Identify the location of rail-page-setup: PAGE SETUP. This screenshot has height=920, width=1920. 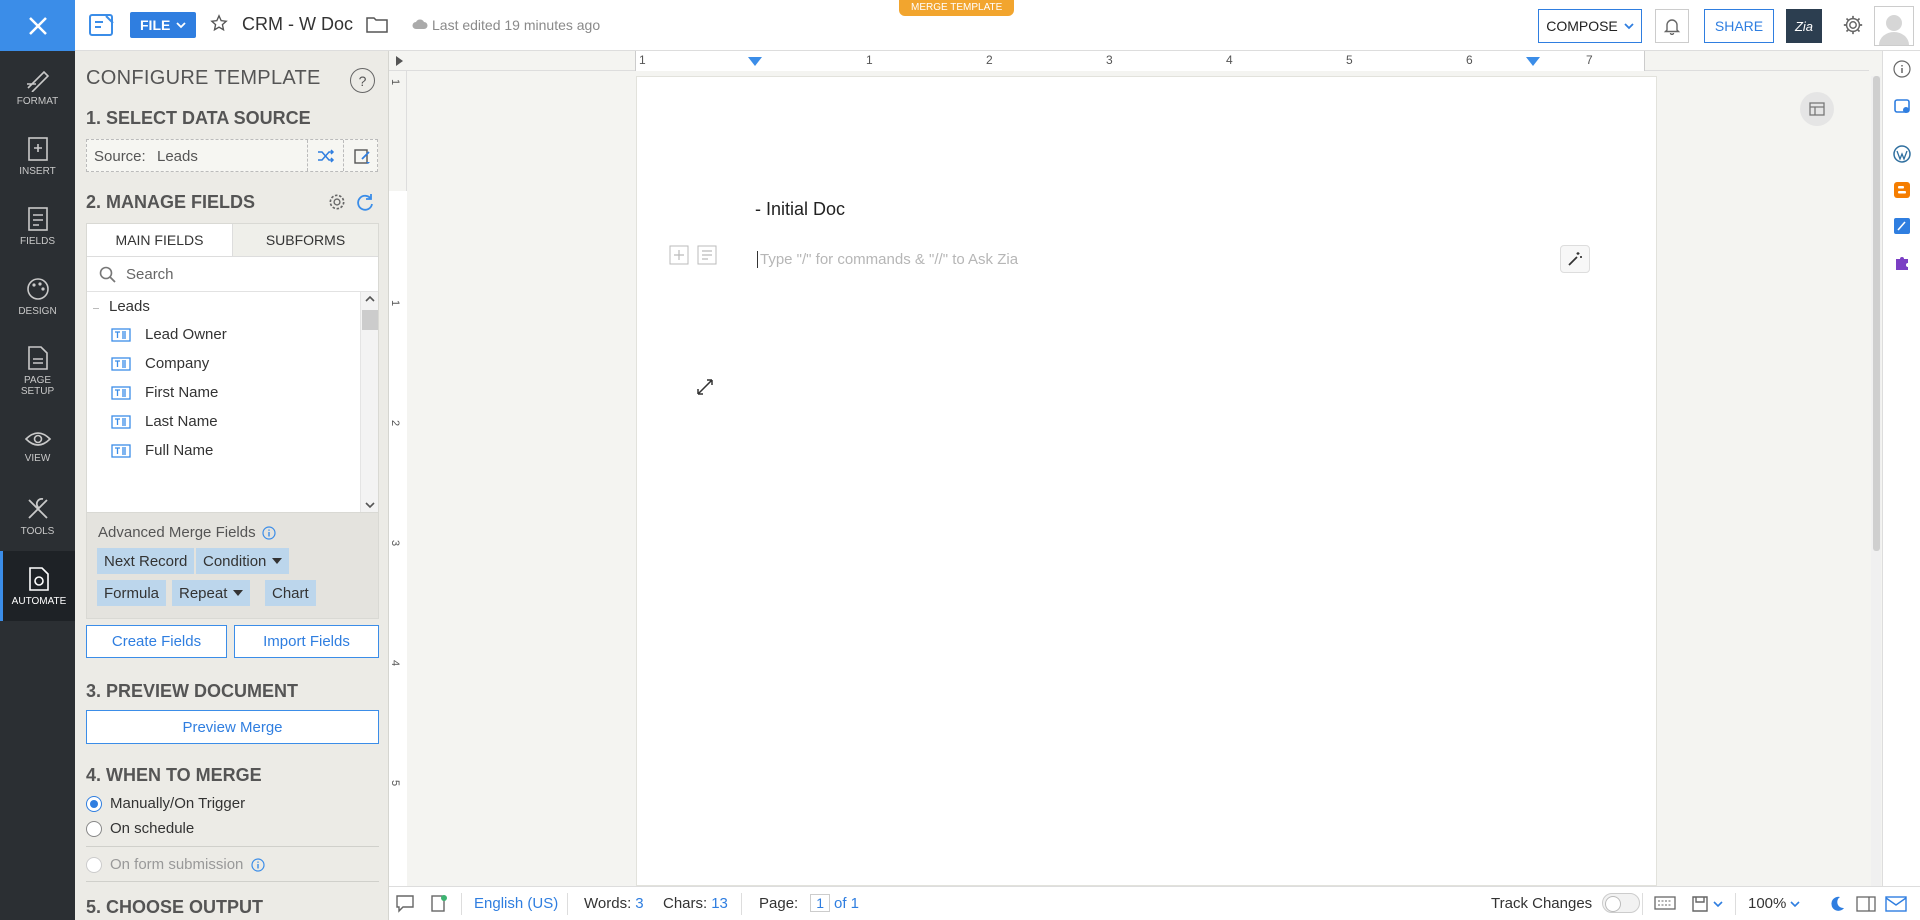
(37, 371).